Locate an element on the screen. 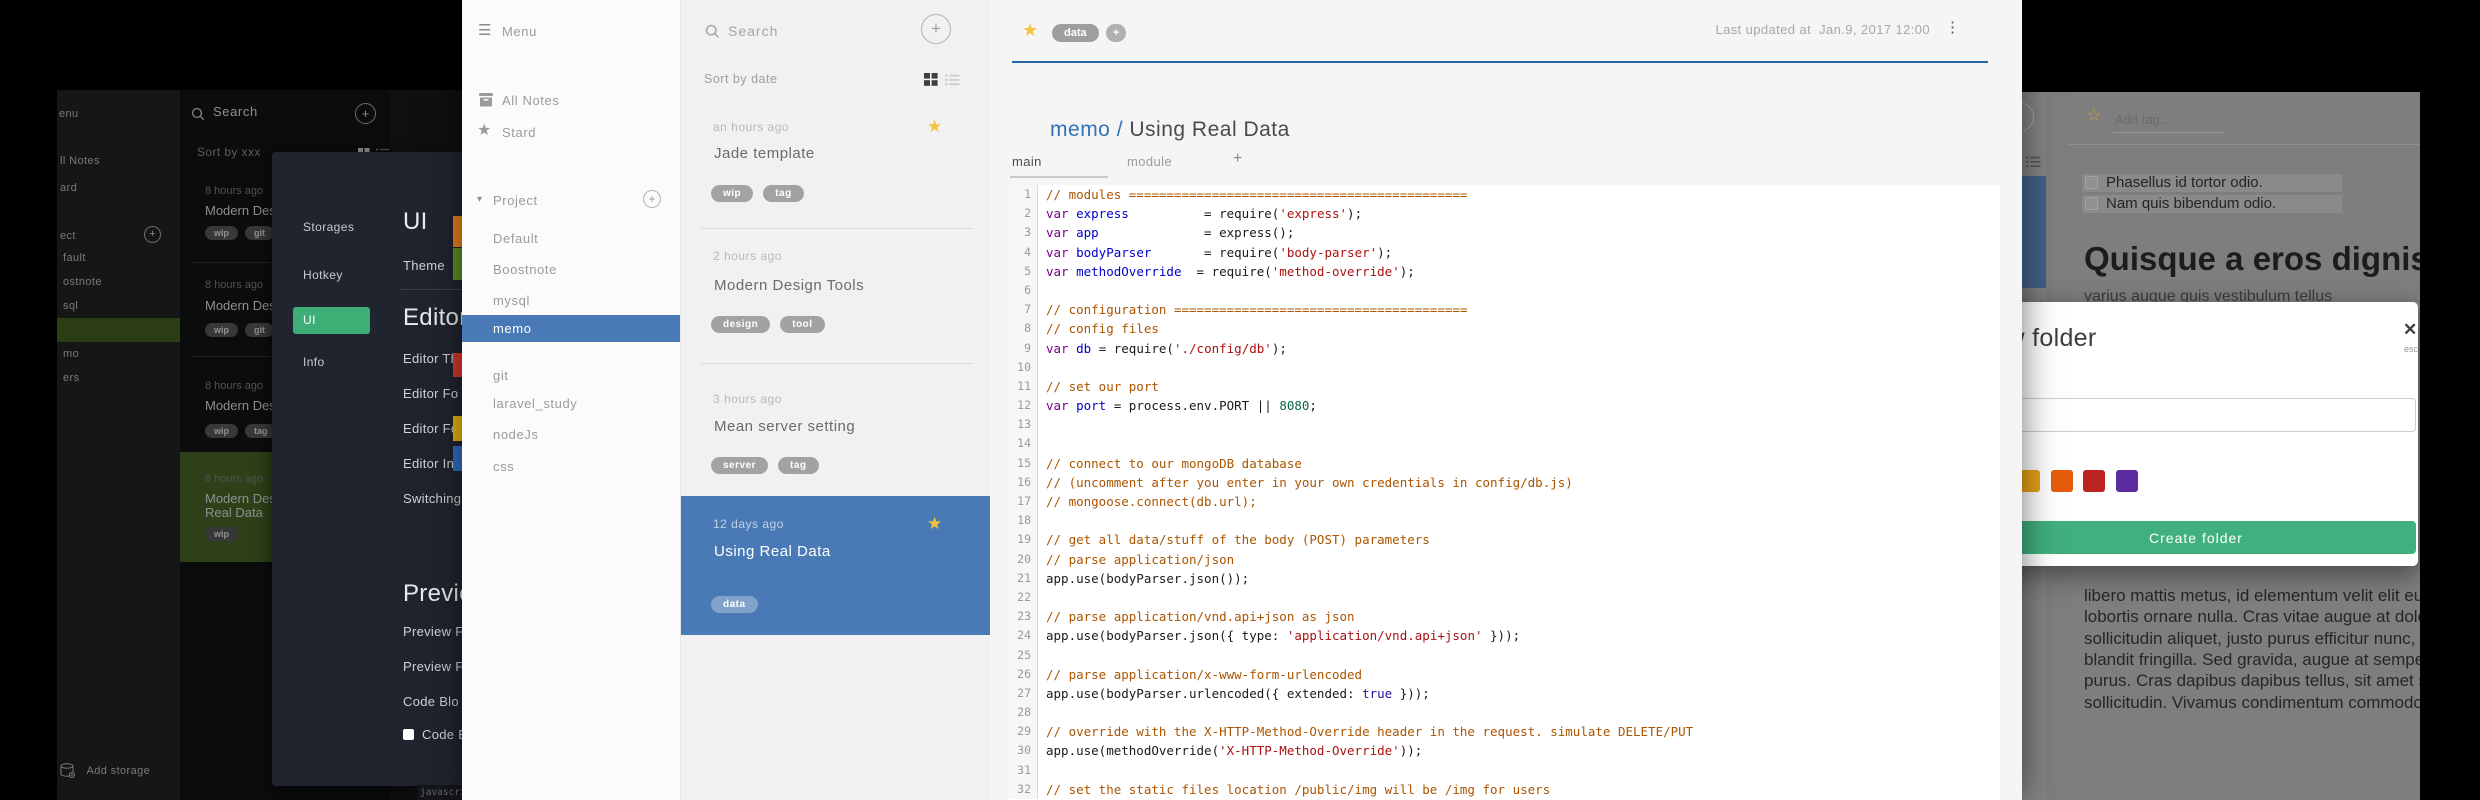 The image size is (2480, 800). sidebar-folder-memo: memo is located at coordinates (571, 328).